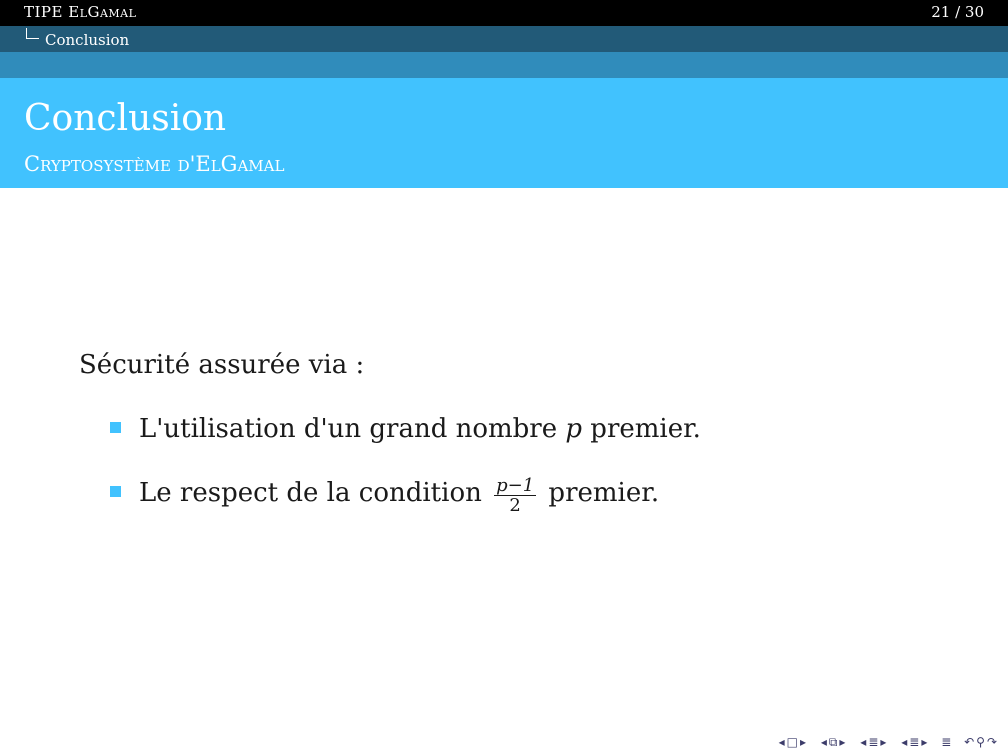  What do you see at coordinates (32, 33) in the screenshot?
I see `tree-corner-icon` at bounding box center [32, 33].